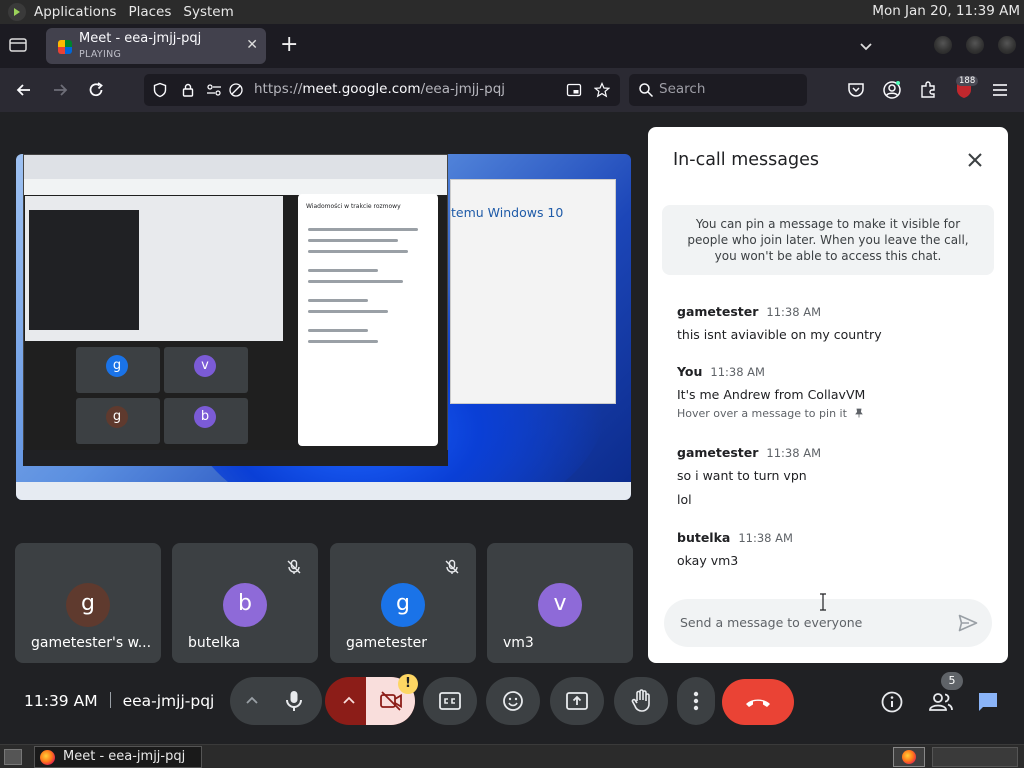  Describe the element at coordinates (323, 491) in the screenshot. I see `shared-windows-taskbar` at that location.